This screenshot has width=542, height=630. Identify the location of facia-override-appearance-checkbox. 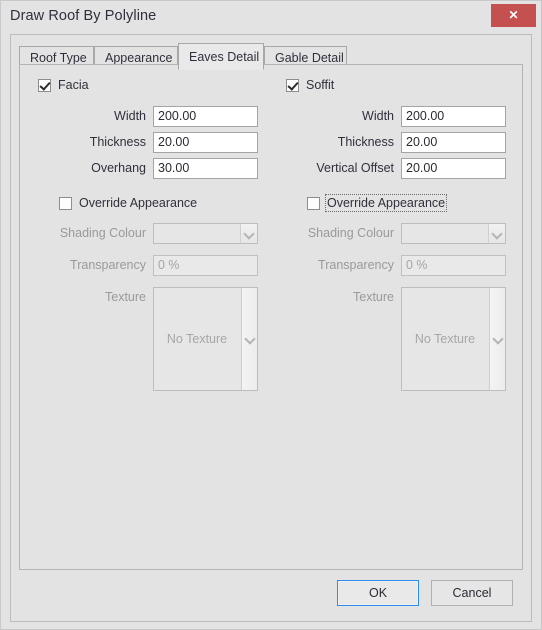
(65, 203).